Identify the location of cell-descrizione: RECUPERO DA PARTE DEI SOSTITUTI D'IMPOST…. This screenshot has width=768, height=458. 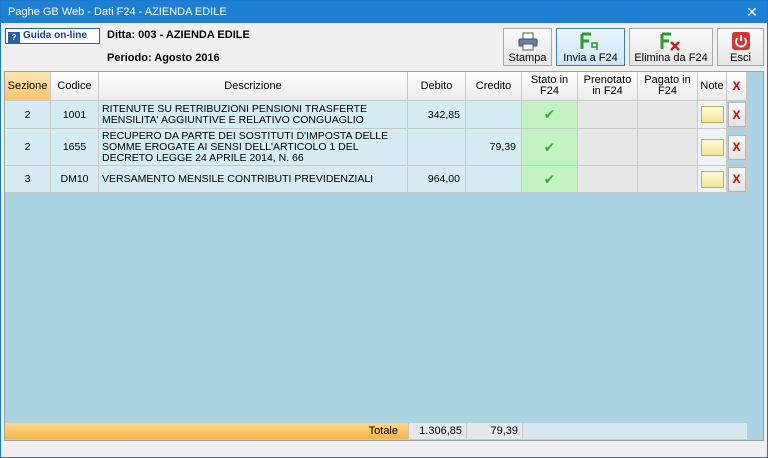
(253, 147).